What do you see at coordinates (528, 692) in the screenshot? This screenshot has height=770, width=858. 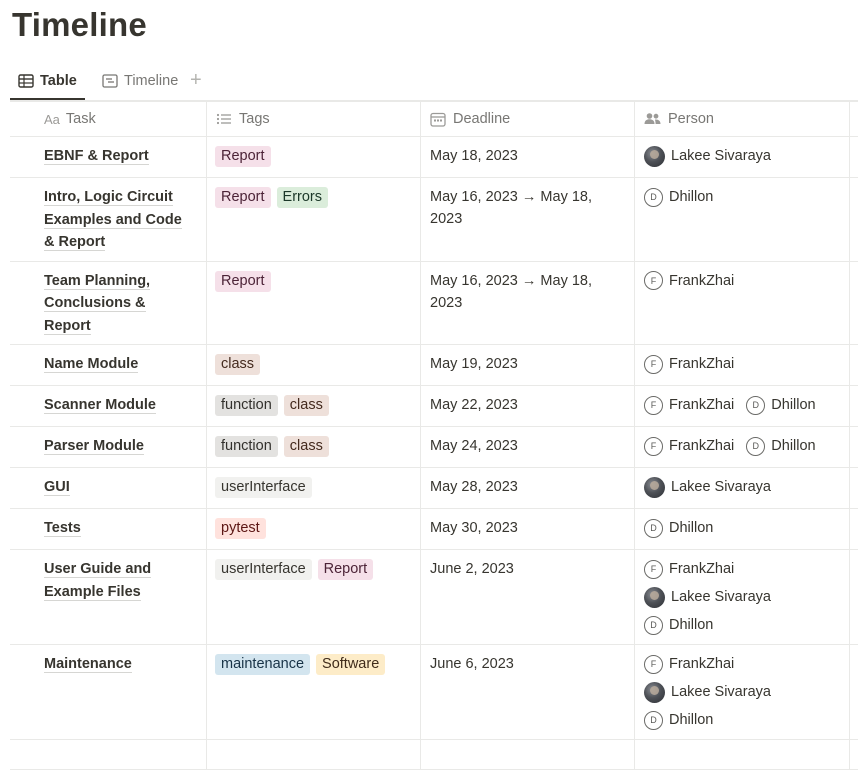 I see `deadline-cell: June 6, 2023` at bounding box center [528, 692].